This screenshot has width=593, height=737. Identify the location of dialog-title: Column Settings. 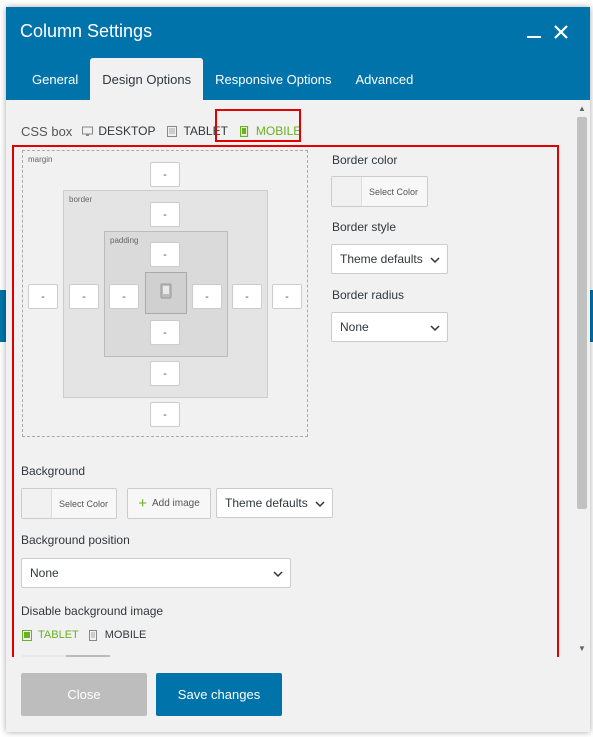
(86, 31).